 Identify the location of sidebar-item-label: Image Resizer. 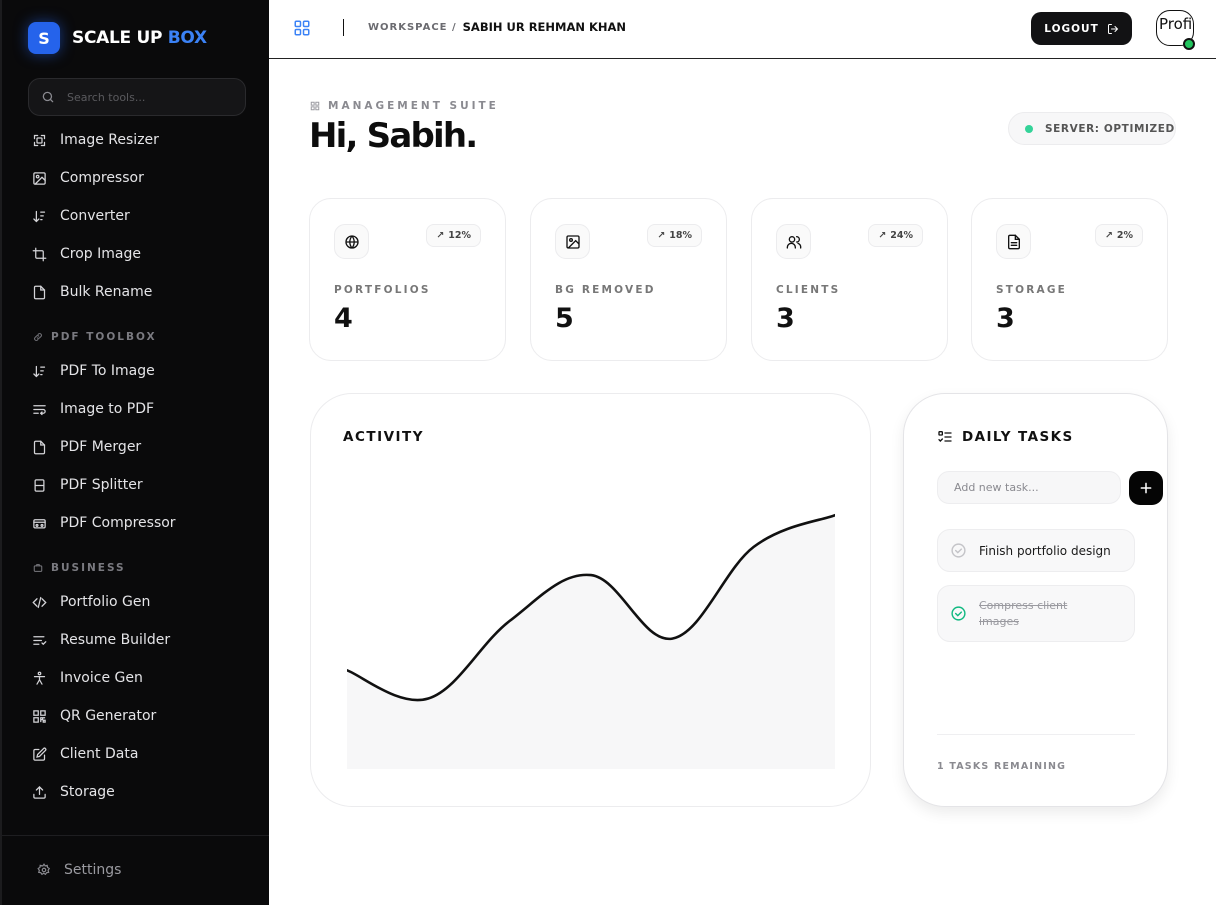
(109, 140).